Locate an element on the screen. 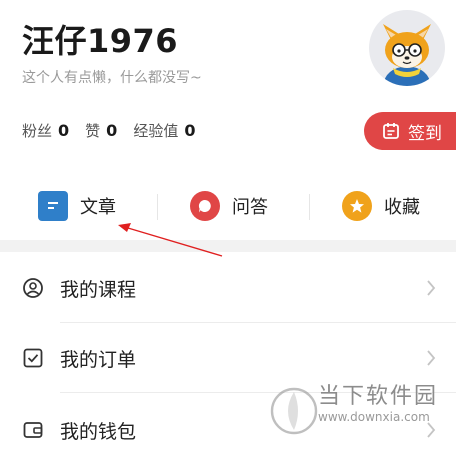 The width and height of the screenshot is (456, 464). signin-label: 签到 is located at coordinates (425, 133).